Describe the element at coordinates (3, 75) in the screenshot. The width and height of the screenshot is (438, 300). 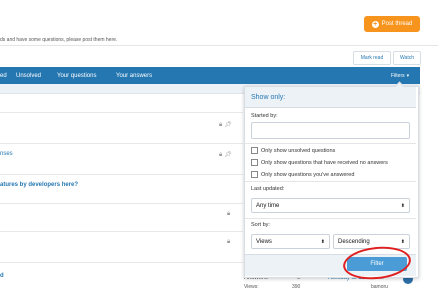
I see `tab-all: ed` at that location.